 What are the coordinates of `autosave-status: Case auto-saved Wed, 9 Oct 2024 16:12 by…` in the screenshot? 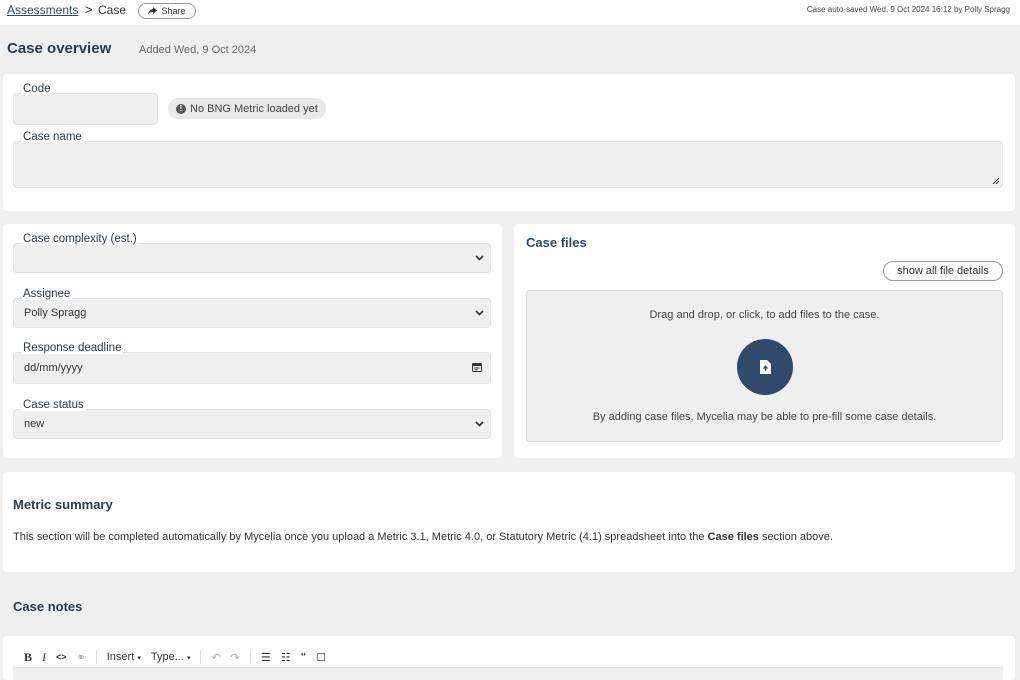 It's located at (908, 9).